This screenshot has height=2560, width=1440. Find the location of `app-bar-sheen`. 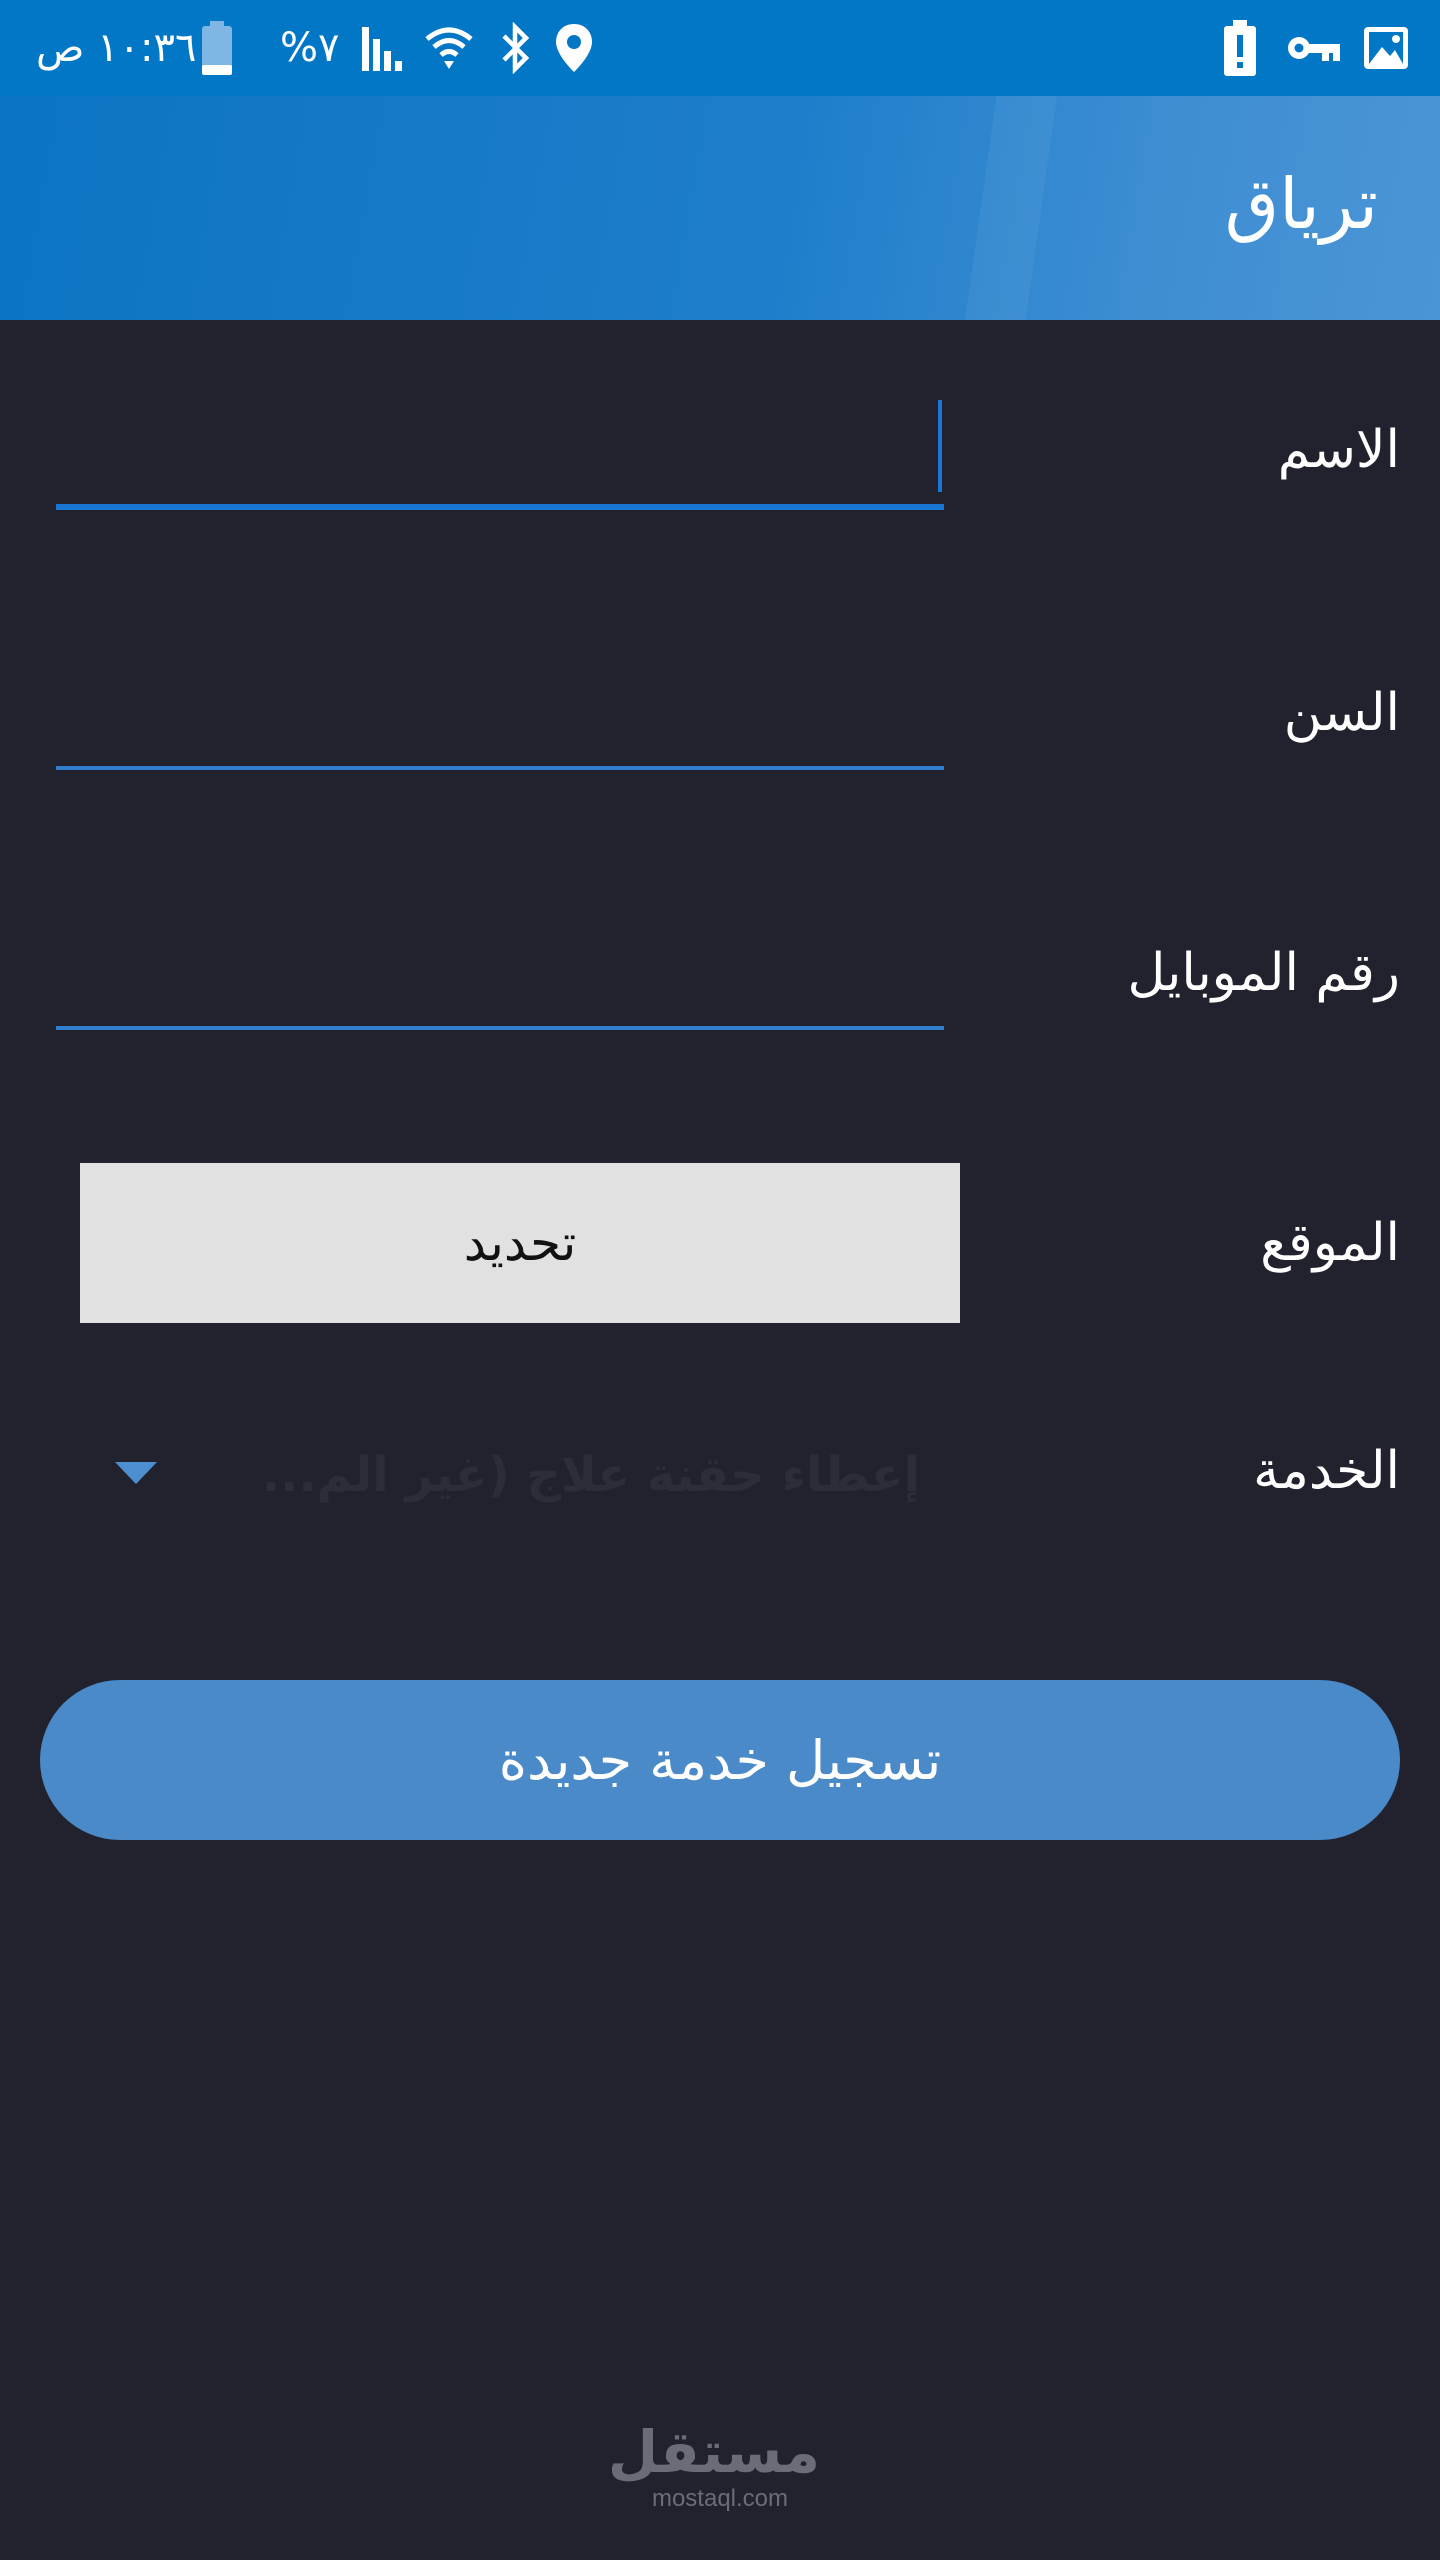

app-bar-sheen is located at coordinates (1010, 208).